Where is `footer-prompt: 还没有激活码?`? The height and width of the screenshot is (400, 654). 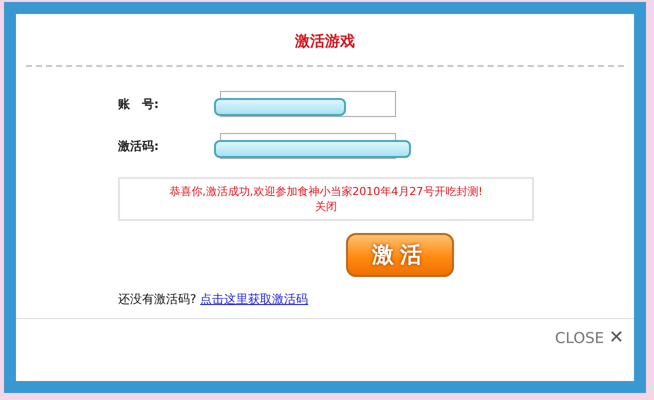 footer-prompt: 还没有激活码? is located at coordinates (157, 299).